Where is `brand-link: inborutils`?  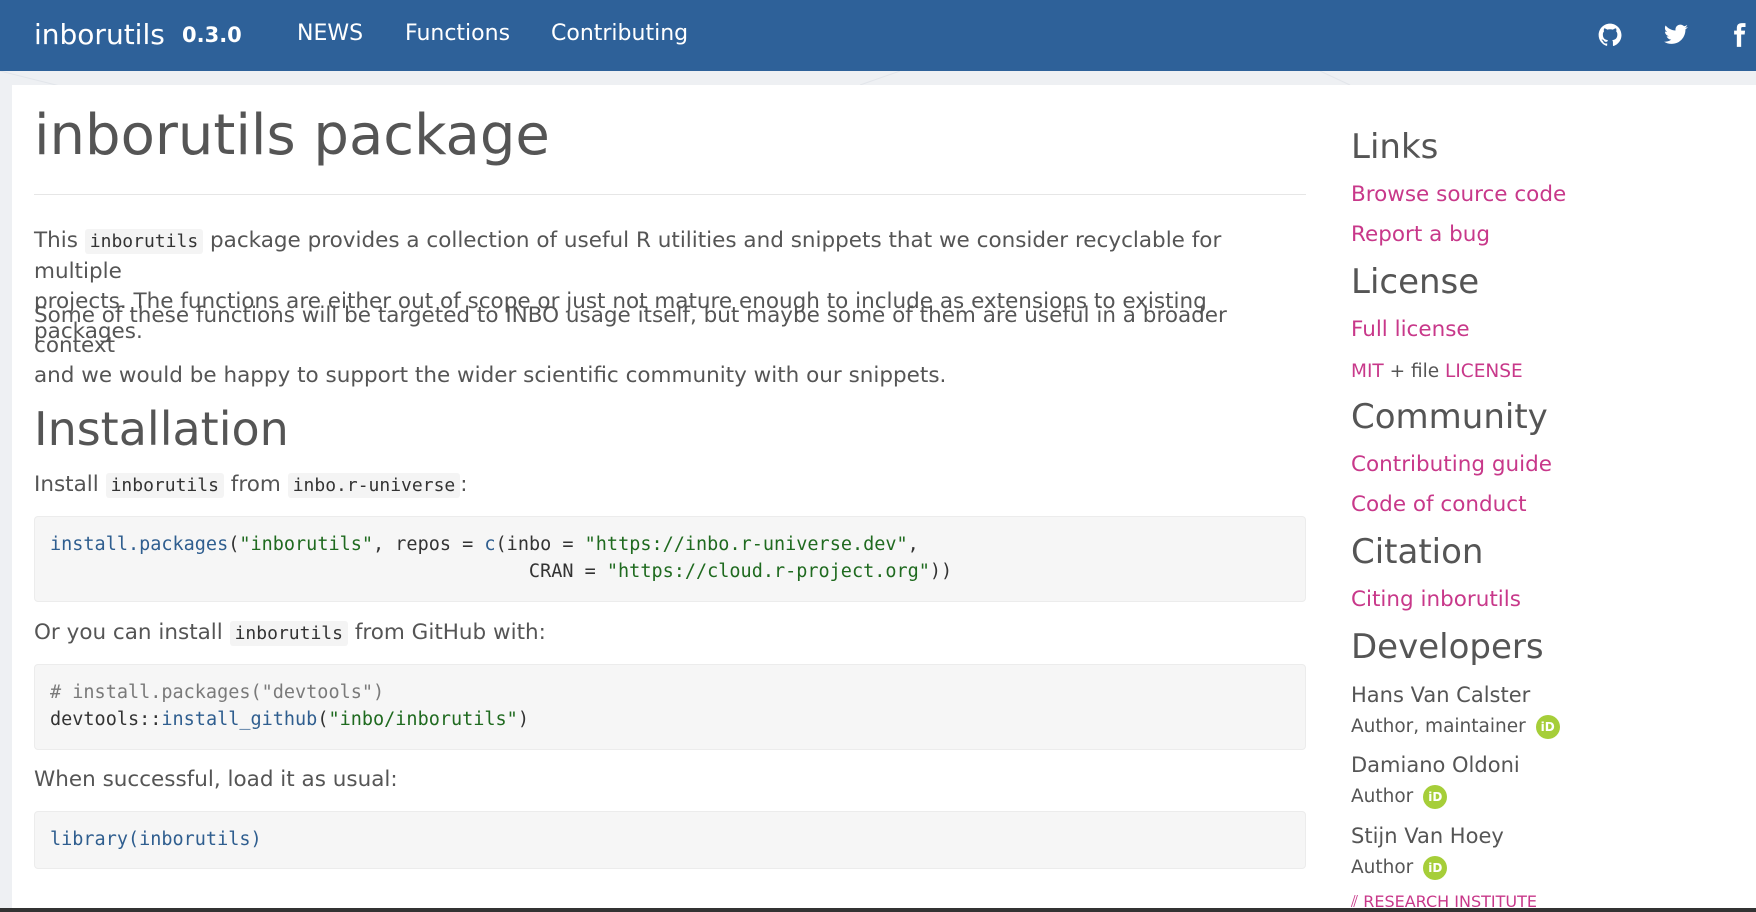 brand-link: inborutils is located at coordinates (99, 34).